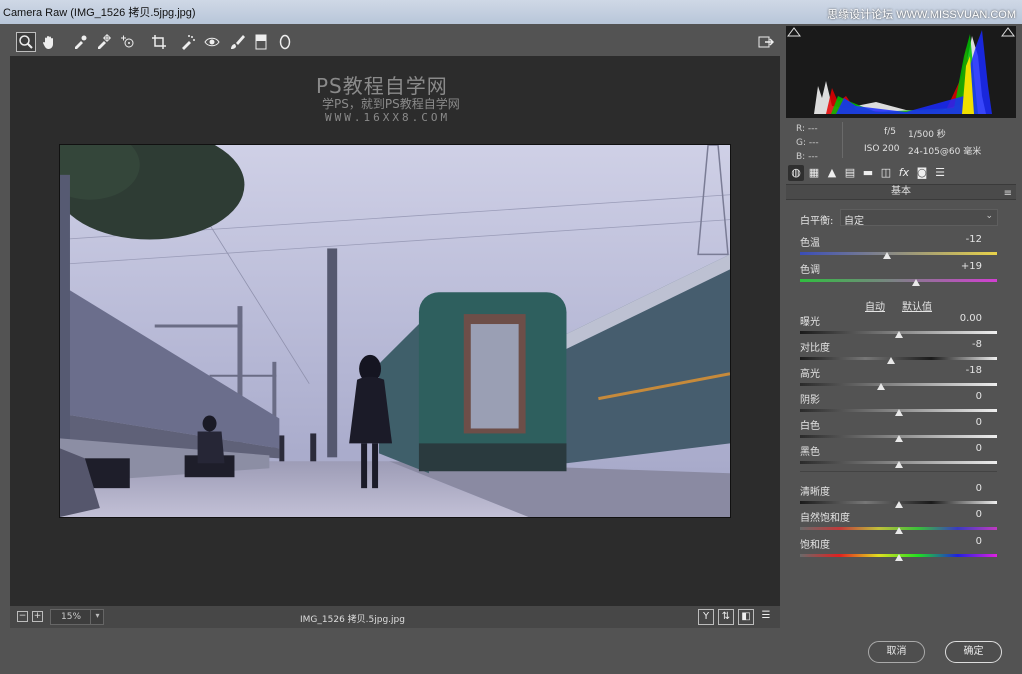 The height and width of the screenshot is (674, 1022). I want to click on slider-value: 0.00, so click(962, 318).